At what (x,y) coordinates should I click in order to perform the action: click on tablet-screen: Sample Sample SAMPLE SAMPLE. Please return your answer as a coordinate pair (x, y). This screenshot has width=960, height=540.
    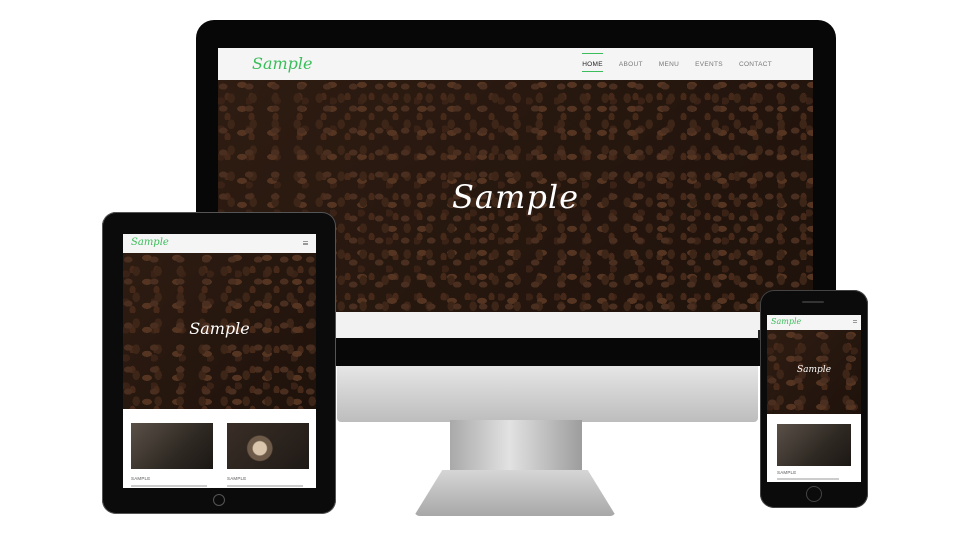
    Looking at the image, I should click on (219, 361).